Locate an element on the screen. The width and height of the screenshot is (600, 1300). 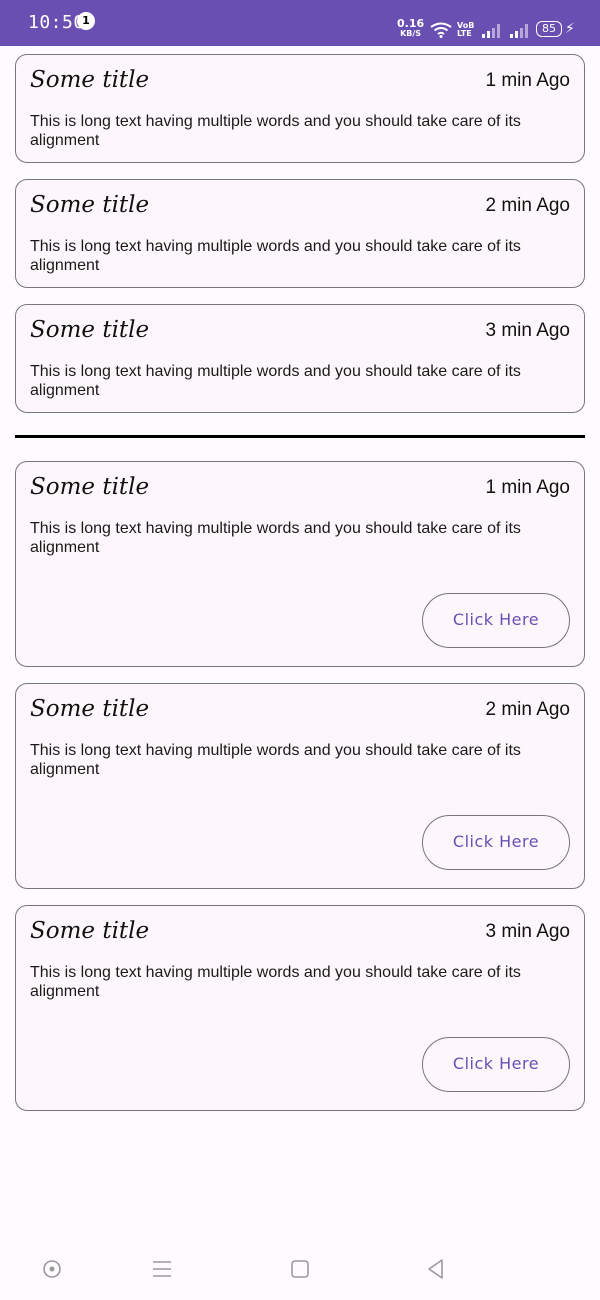
charging-icon: ⚡ is located at coordinates (570, 29).